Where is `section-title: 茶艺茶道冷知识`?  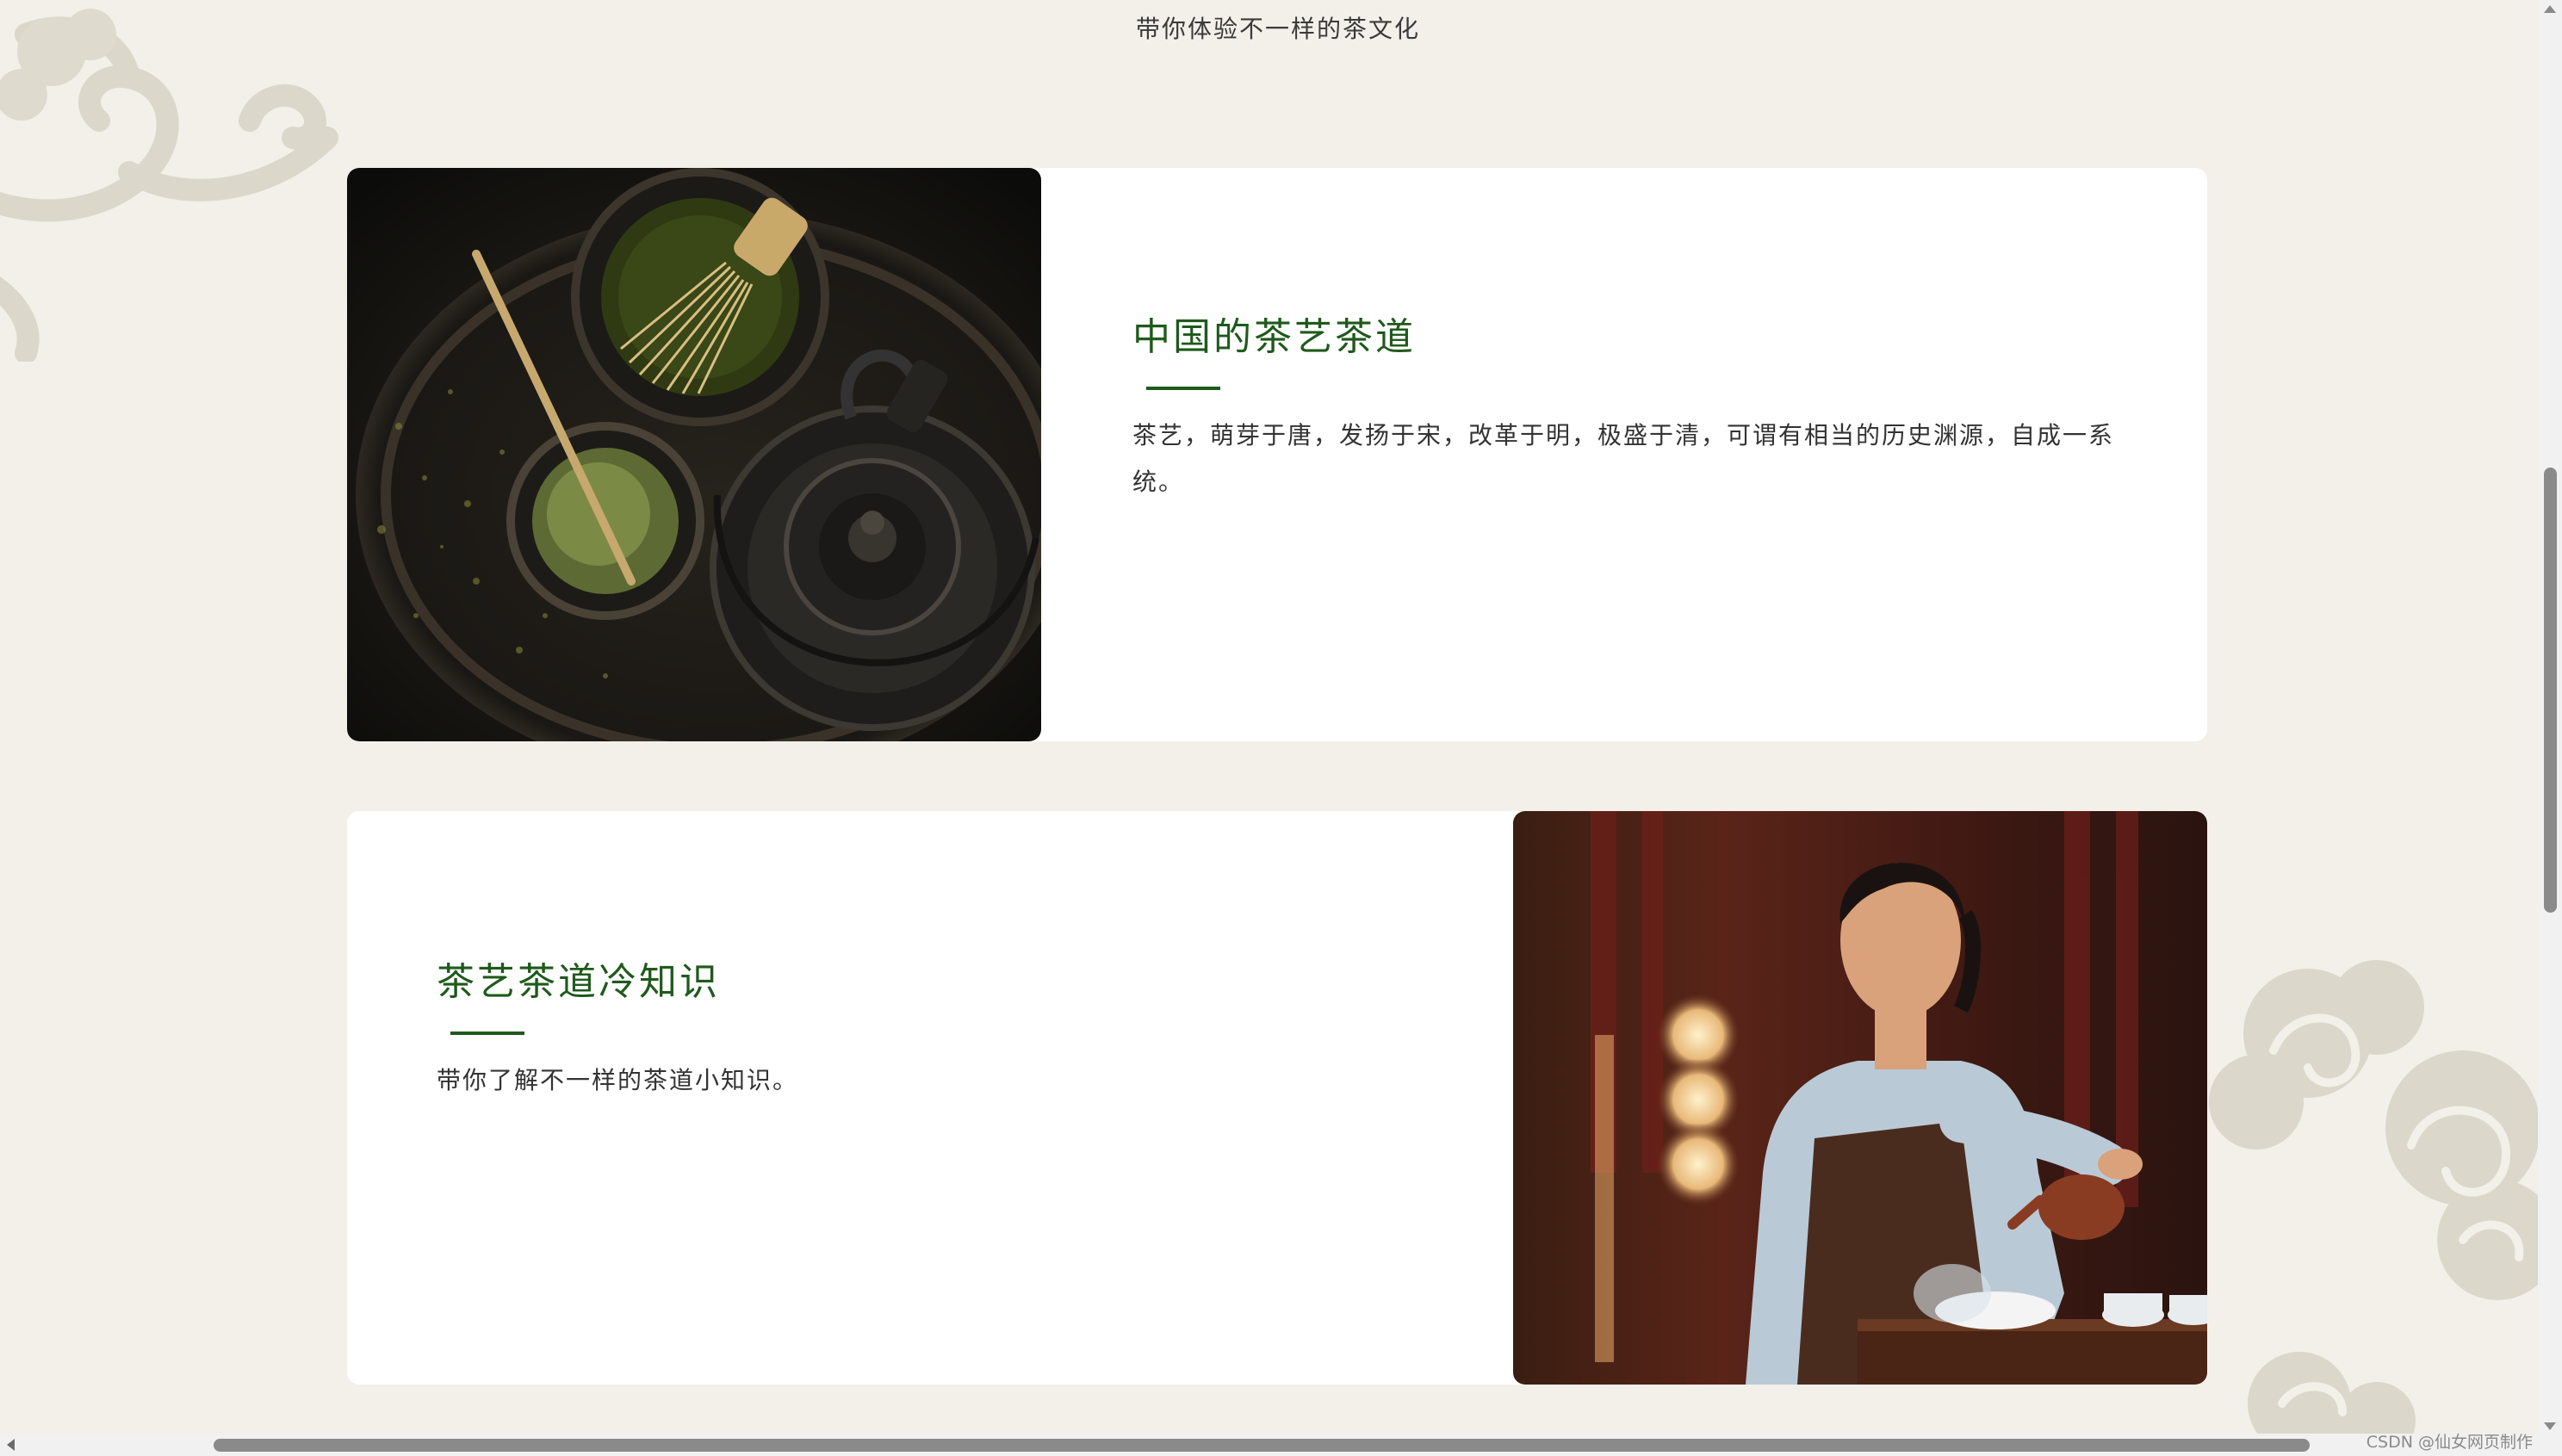 section-title: 茶艺茶道冷知识 is located at coordinates (579, 982).